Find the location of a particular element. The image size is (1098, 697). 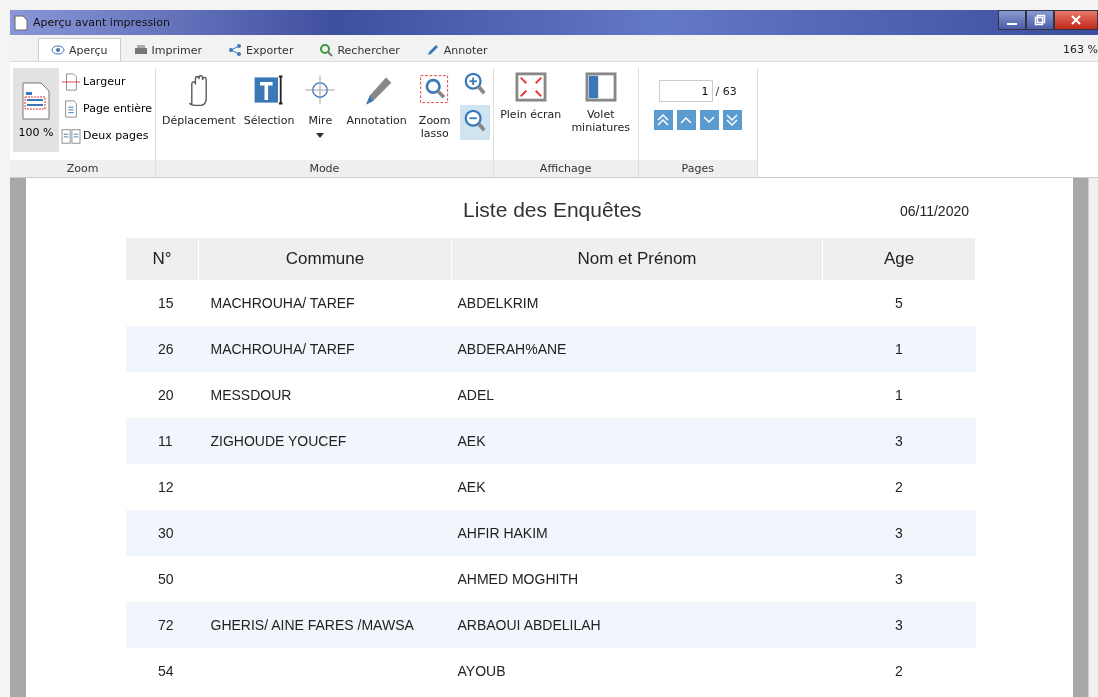

table-cell: MESSDOUR is located at coordinates (251, 395).